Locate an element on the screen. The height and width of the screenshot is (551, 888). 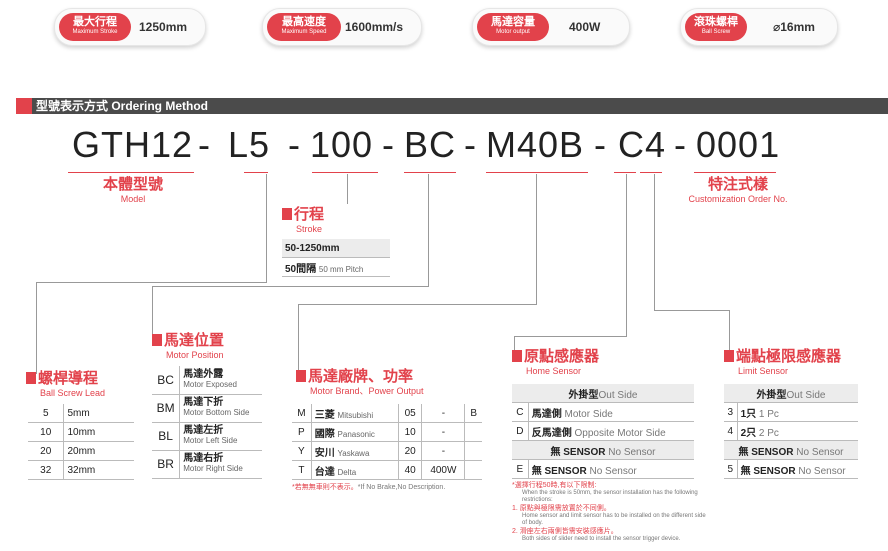
lead-table: 5 5mm 10 10mm 20 20mm 32 32mm is located at coordinates (81, 442).